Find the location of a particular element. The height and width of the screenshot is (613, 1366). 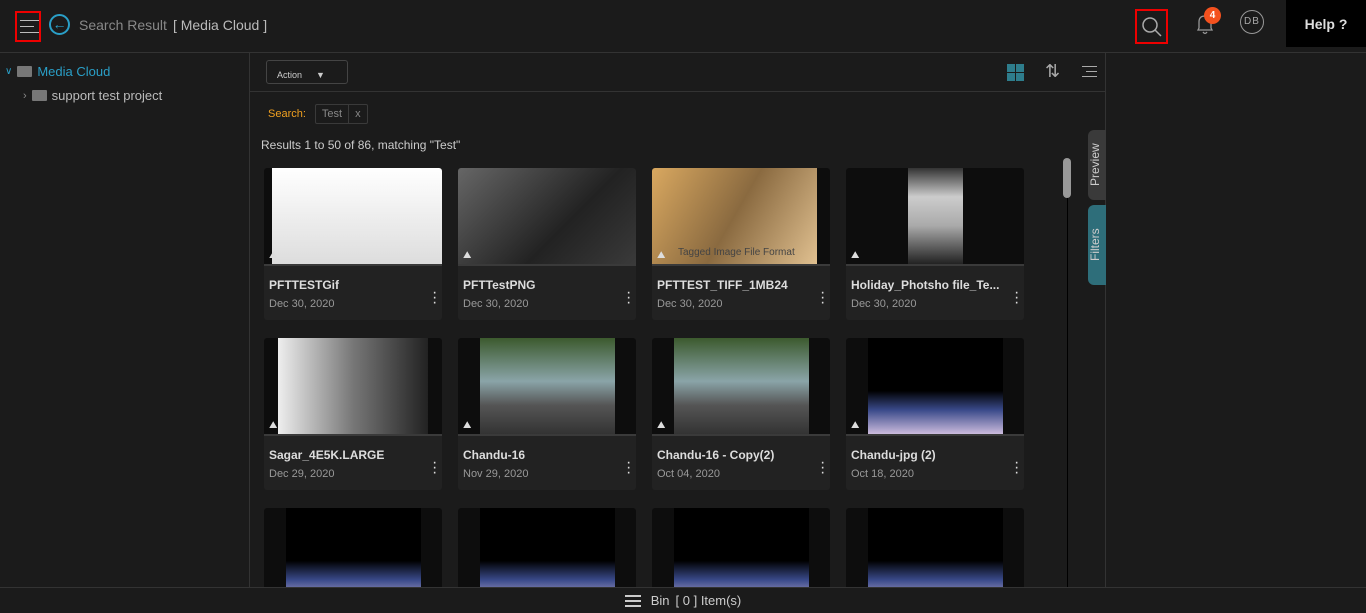

scrollbar-track is located at coordinates (1067, 372).